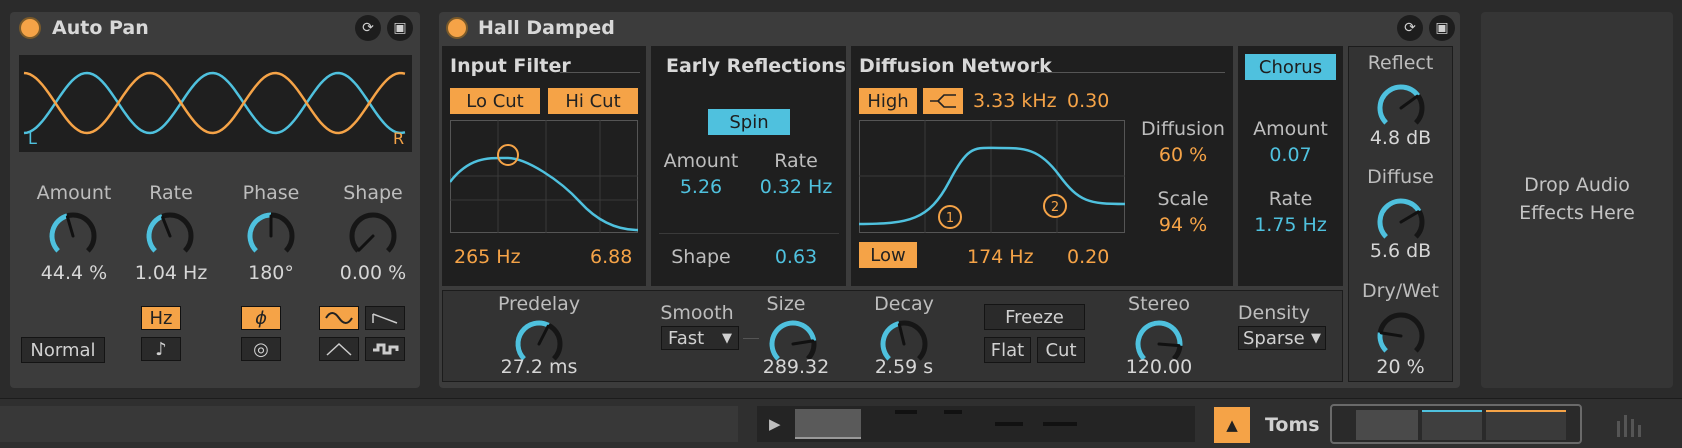 This screenshot has height=448, width=1682. I want to click on spin-mode-button: ◎, so click(261, 349).